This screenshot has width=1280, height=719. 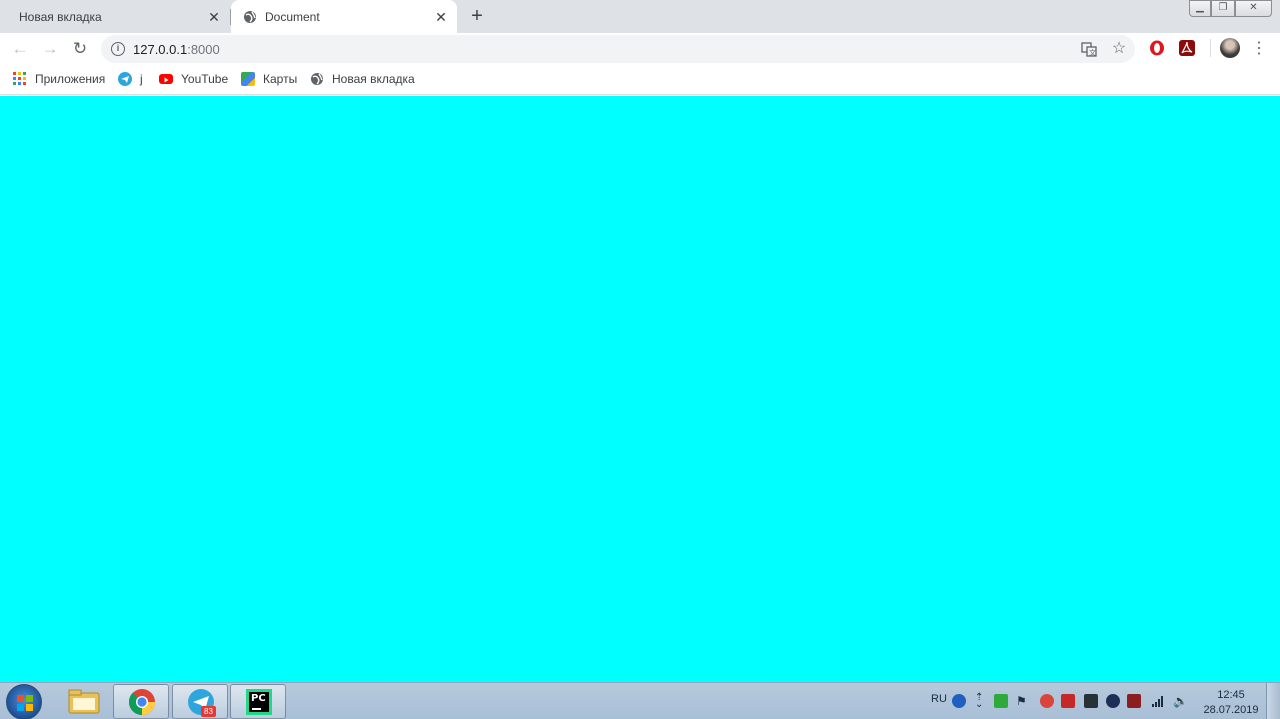 I want to click on tab-document: Document ✕, so click(x=344, y=16).